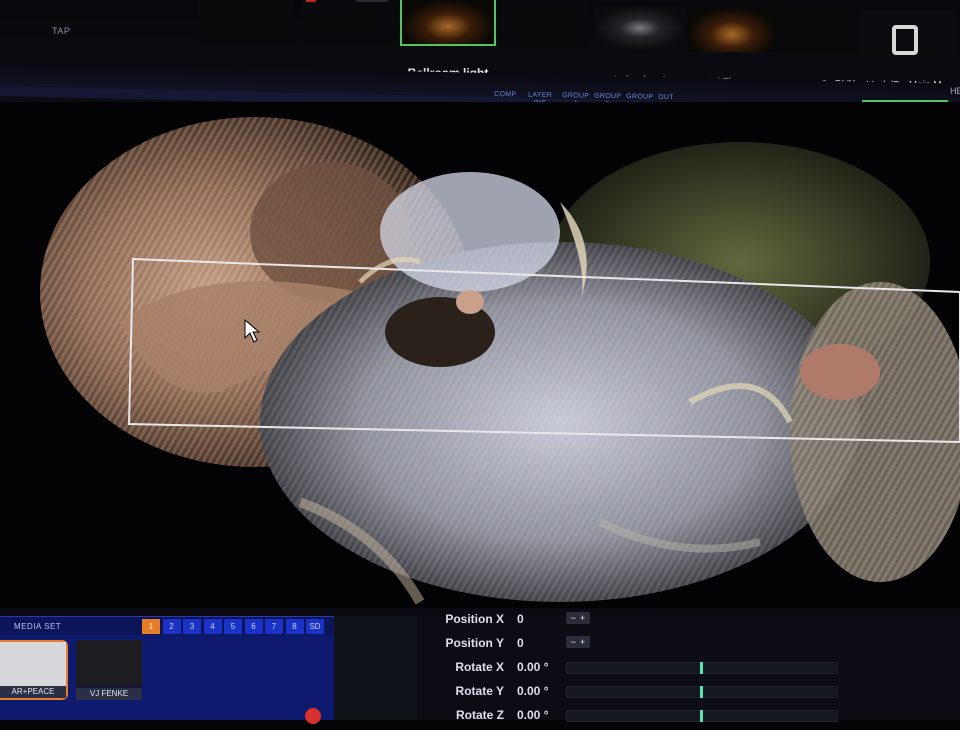  What do you see at coordinates (254, 626) in the screenshot?
I see `media-set-tab: 6` at bounding box center [254, 626].